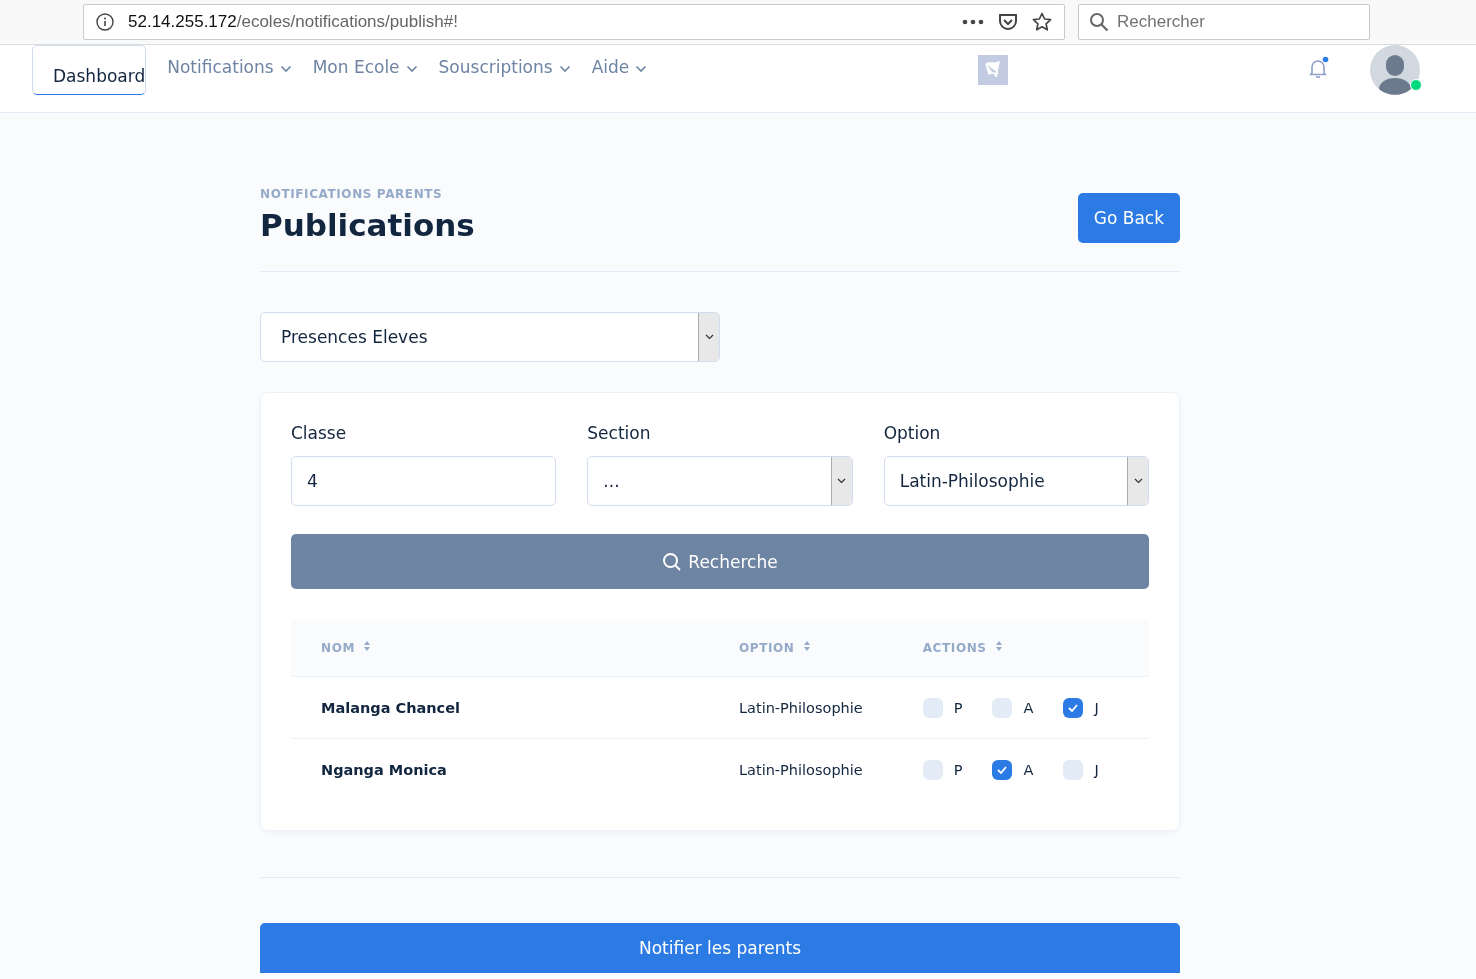  What do you see at coordinates (801, 648) in the screenshot?
I see `column-header: OPTION` at bounding box center [801, 648].